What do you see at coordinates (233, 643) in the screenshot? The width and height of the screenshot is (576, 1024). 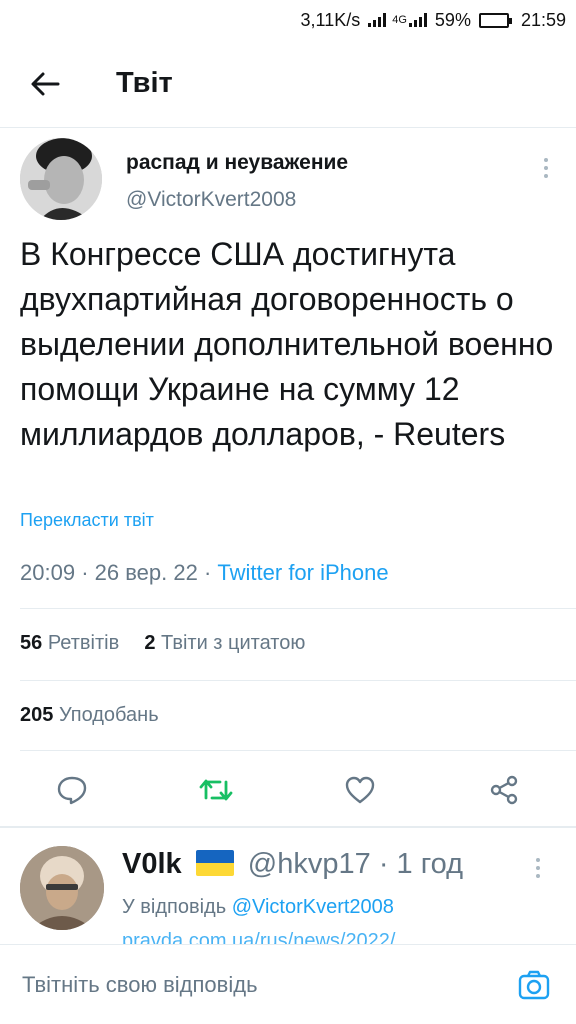 I see `quotes-label: Твіти з цитатою` at bounding box center [233, 643].